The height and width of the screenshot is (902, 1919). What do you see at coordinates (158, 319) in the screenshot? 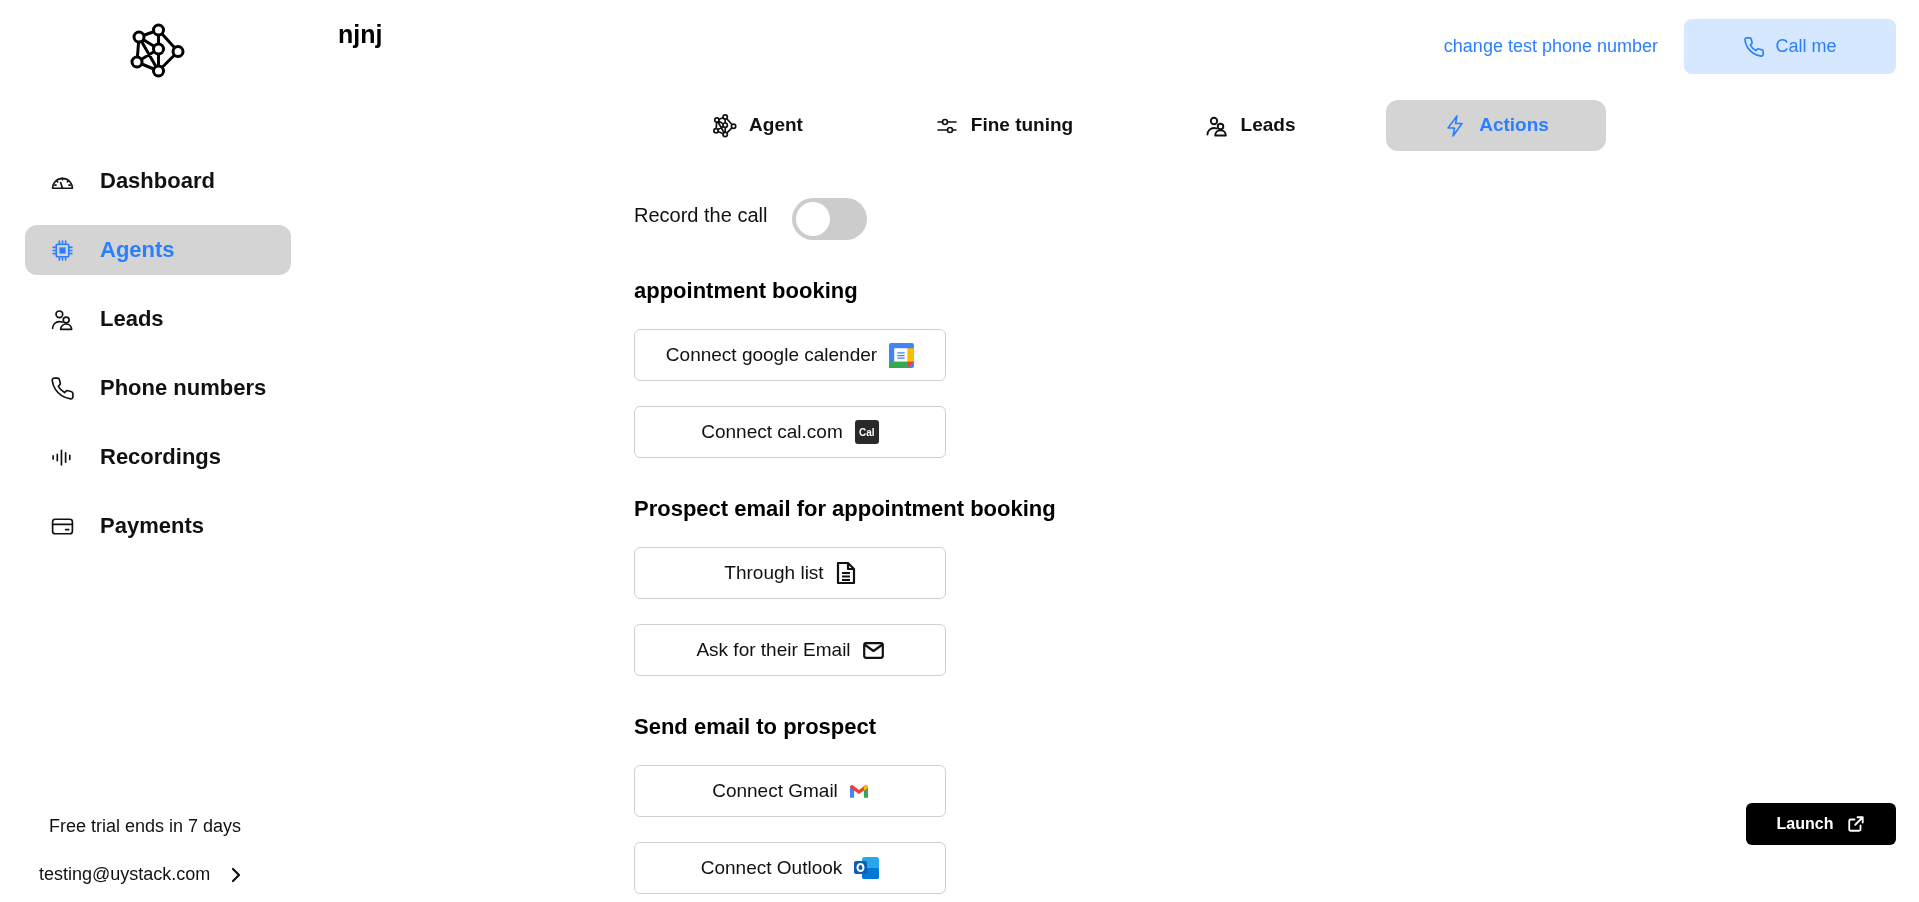
I see `sidebar-item: Leads` at bounding box center [158, 319].